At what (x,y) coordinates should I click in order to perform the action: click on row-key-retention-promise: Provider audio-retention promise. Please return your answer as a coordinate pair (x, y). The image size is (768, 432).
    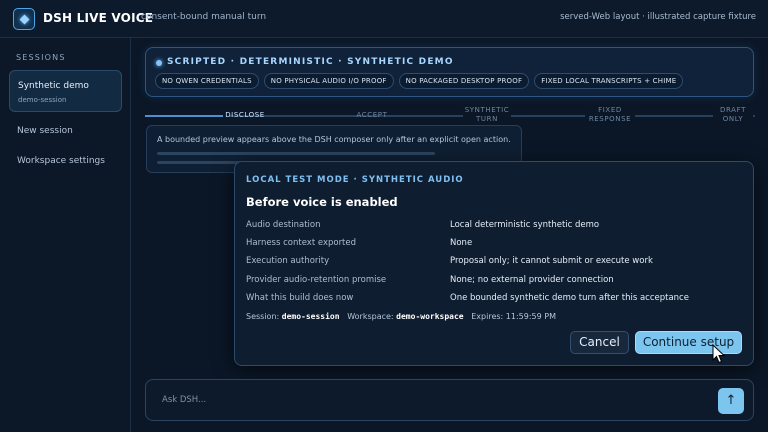
    Looking at the image, I should click on (316, 280).